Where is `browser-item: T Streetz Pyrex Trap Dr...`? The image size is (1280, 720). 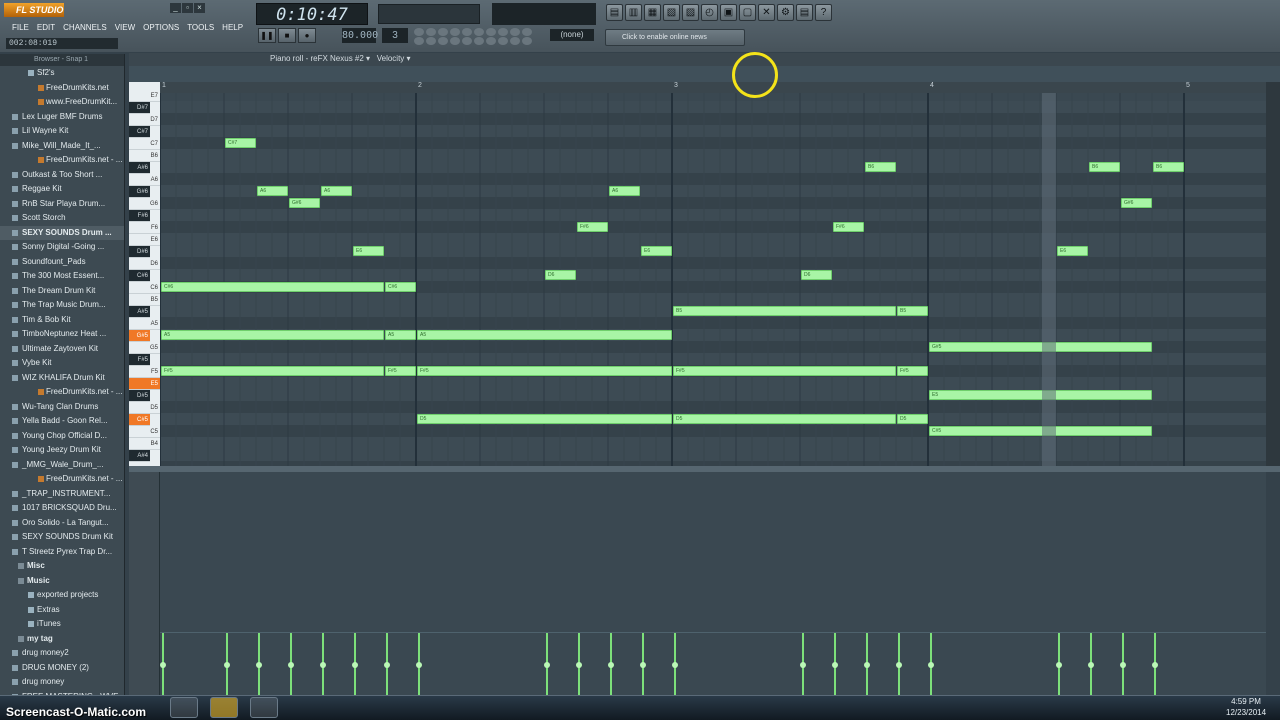 browser-item: T Streetz Pyrex Trap Dr... is located at coordinates (62, 552).